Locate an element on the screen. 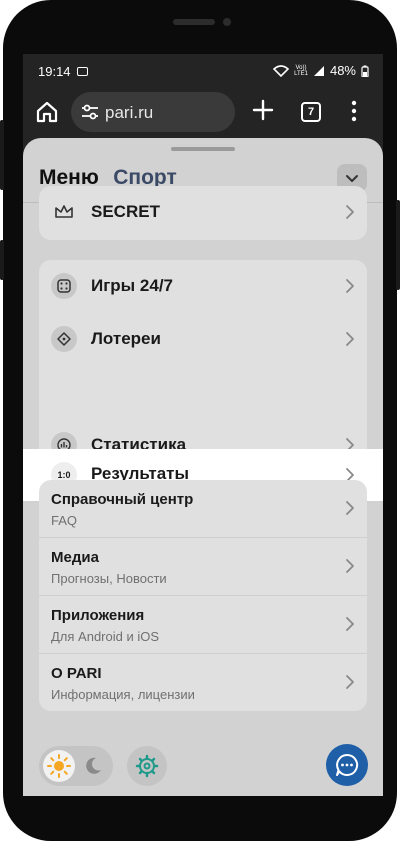 Image resolution: width=400 pixels, height=841 pixels. speaker-grille is located at coordinates (194, 22).